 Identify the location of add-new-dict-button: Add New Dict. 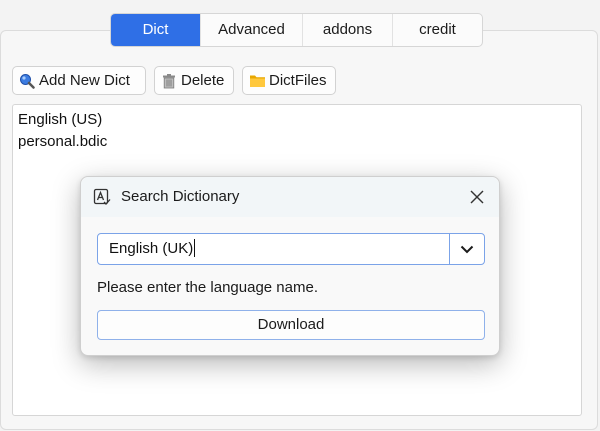
(79, 80).